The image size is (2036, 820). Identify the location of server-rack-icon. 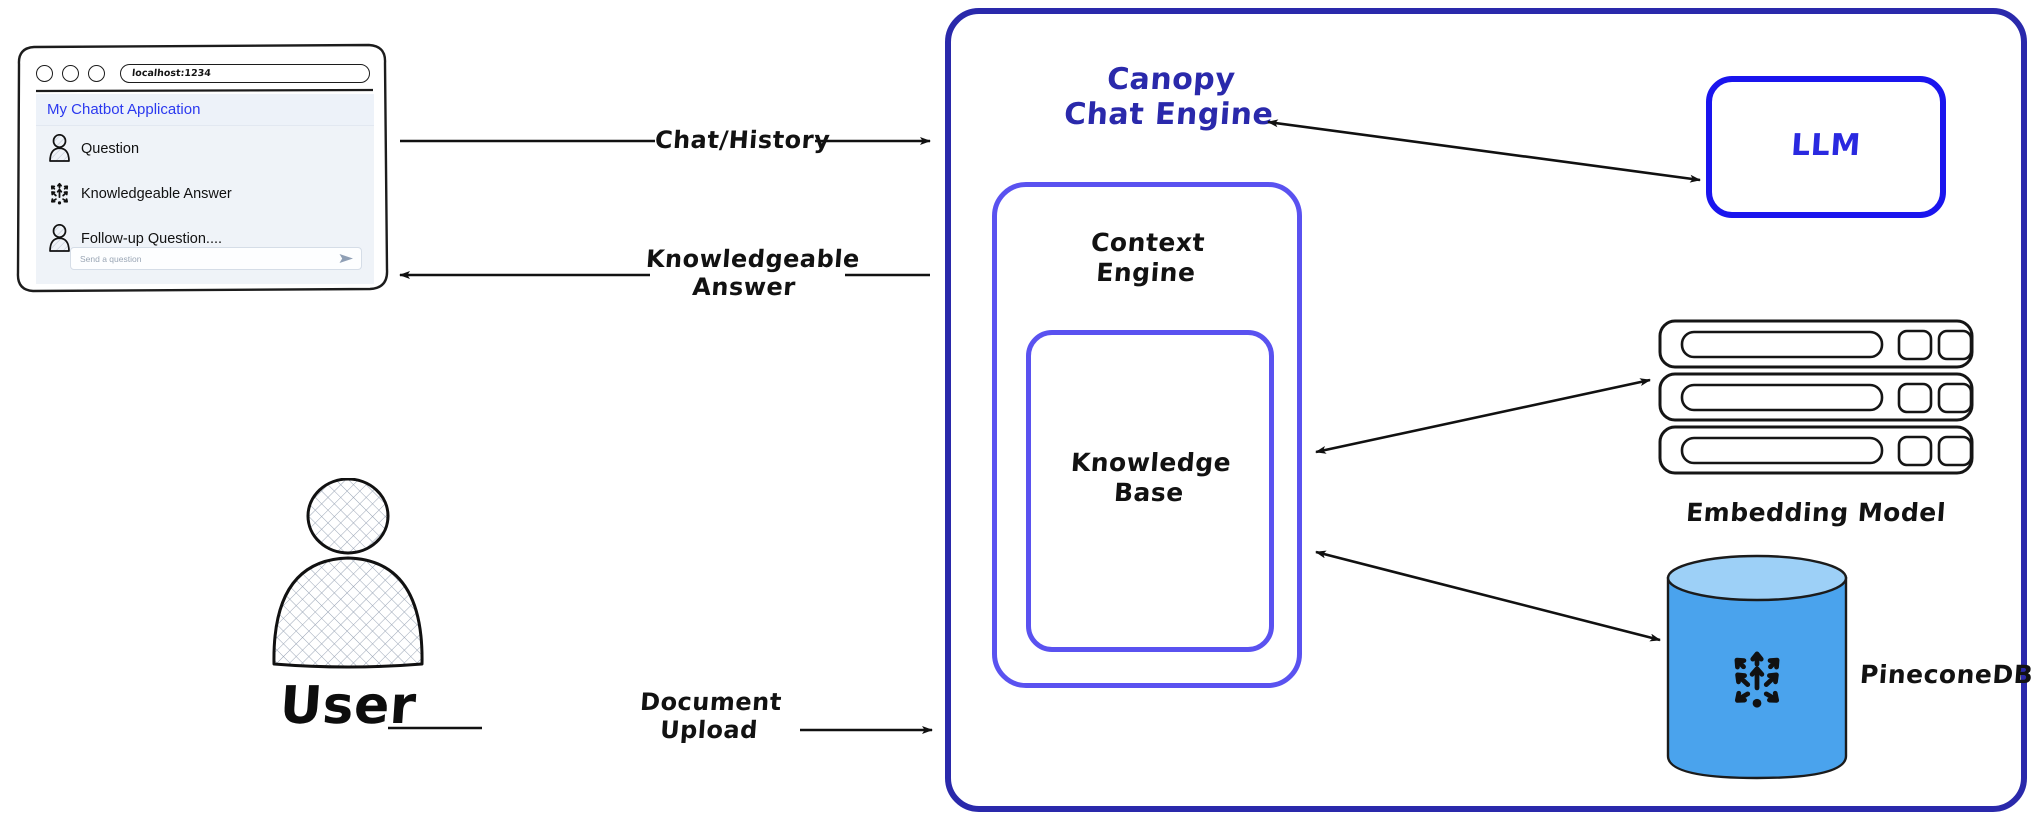
(1816, 398).